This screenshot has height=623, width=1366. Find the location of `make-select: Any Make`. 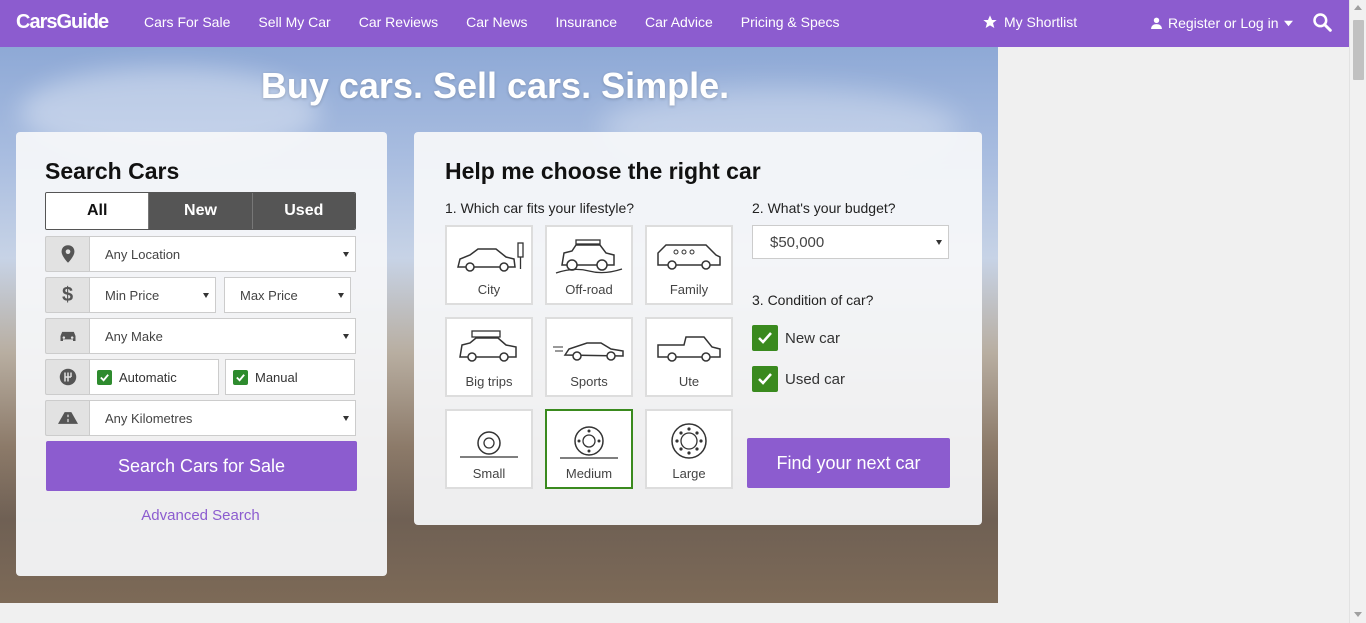

make-select: Any Make is located at coordinates (222, 336).